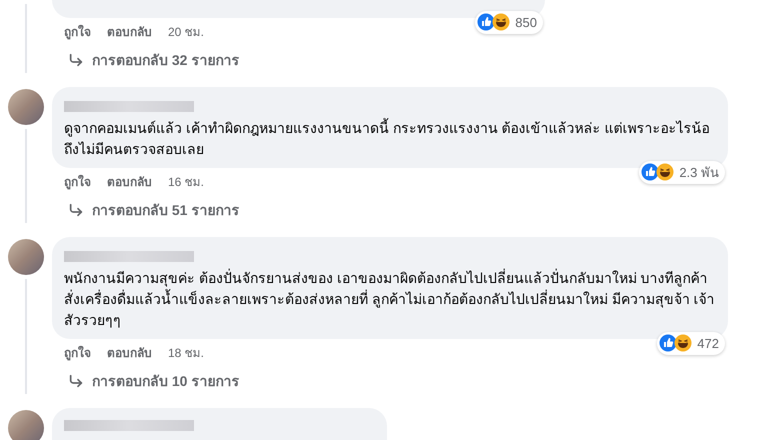 The height and width of the screenshot is (440, 760). Describe the element at coordinates (186, 32) in the screenshot. I see `comment-time: 20 ชม.` at that location.